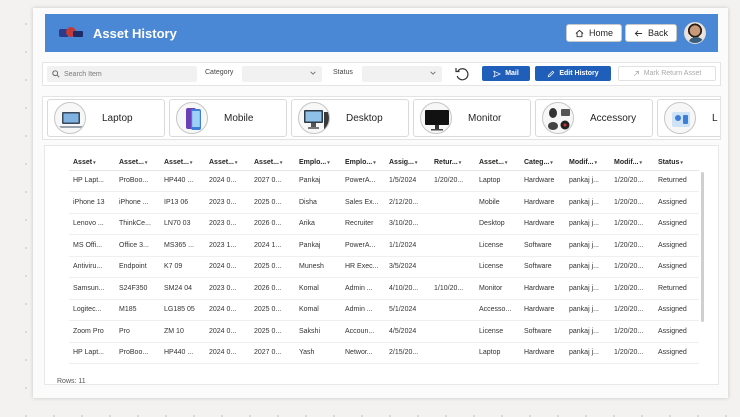 The image size is (740, 417). I want to click on table-cell: SM24 04, so click(182, 288).